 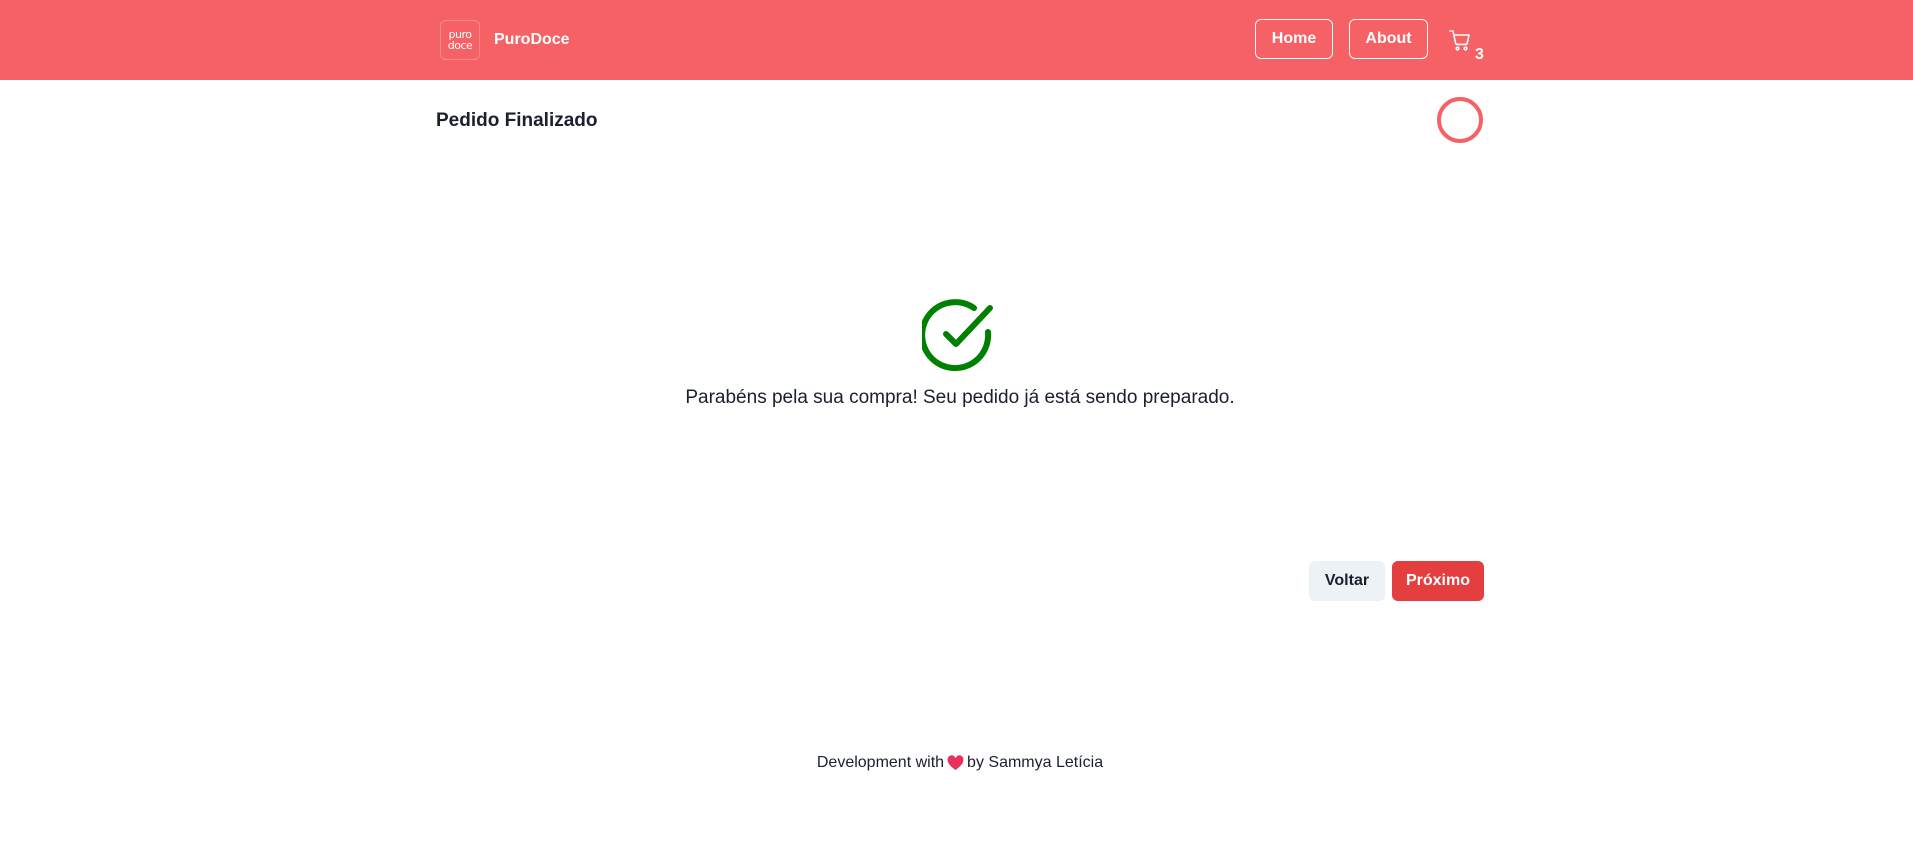 What do you see at coordinates (956, 40) in the screenshot?
I see `top-navbar: puro doce PuroDoce Home About 3` at bounding box center [956, 40].